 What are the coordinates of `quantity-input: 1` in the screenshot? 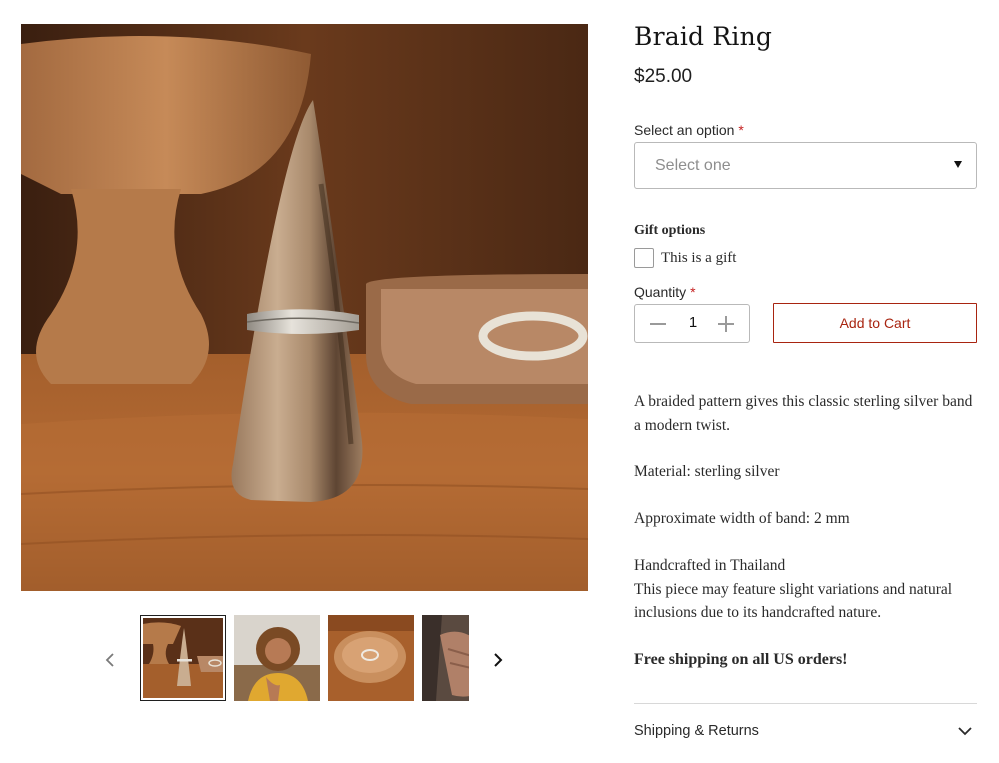 It's located at (693, 322).